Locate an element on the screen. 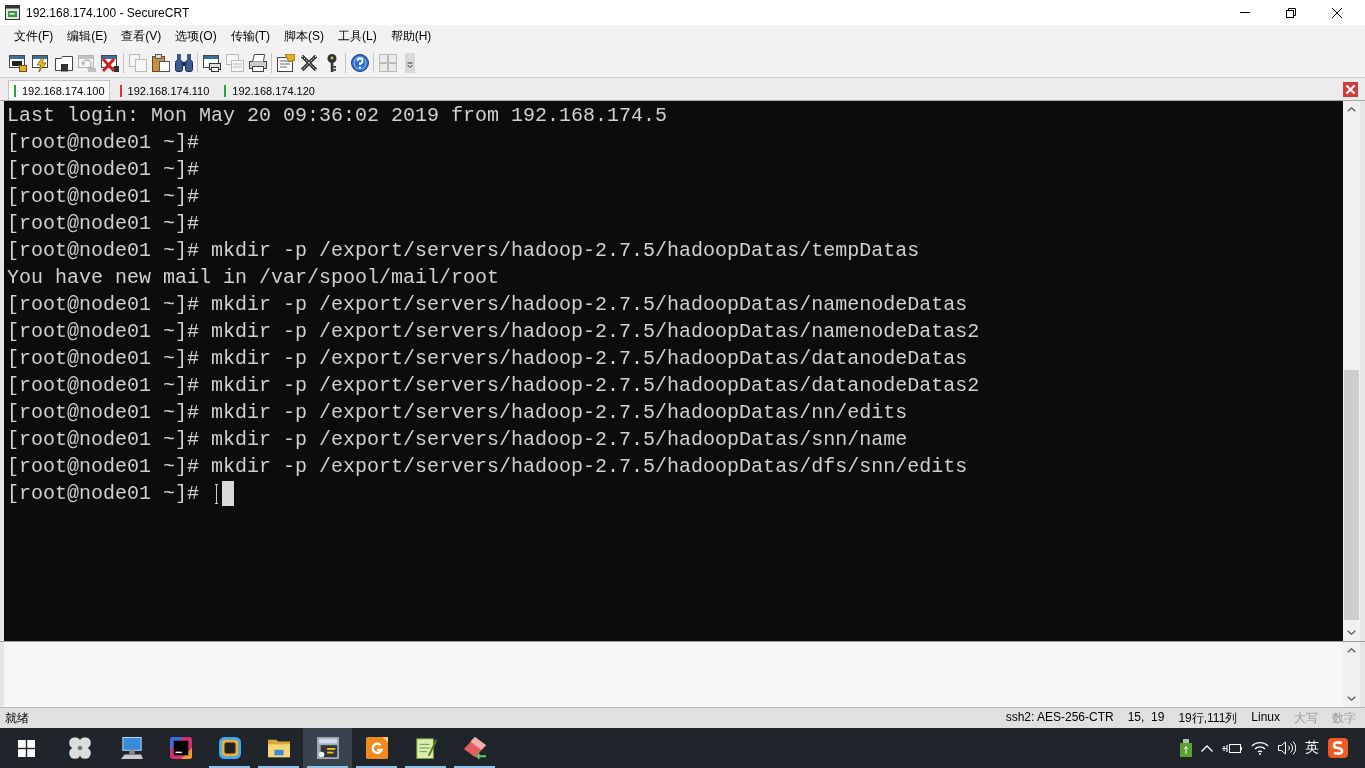 Image resolution: width=1365 pixels, height=768 pixels. binoculars-icon is located at coordinates (183, 62).